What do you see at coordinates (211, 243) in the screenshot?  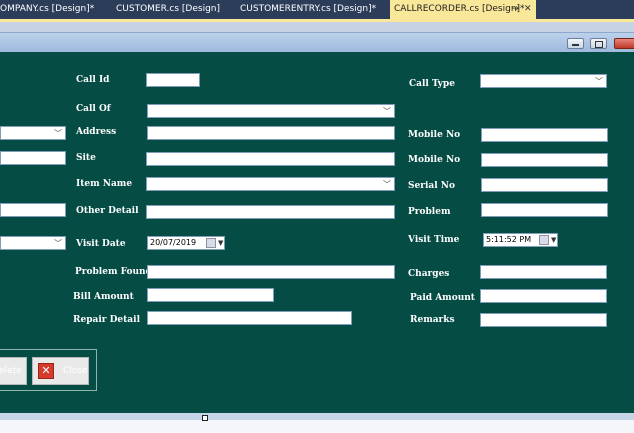 I see `calendar-icon` at bounding box center [211, 243].